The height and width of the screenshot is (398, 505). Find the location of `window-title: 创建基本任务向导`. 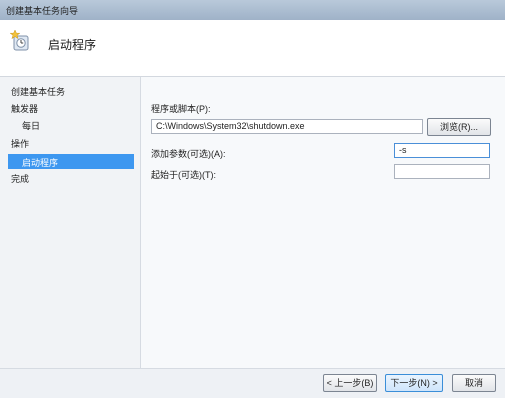

window-title: 创建基本任务向导 is located at coordinates (42, 11).